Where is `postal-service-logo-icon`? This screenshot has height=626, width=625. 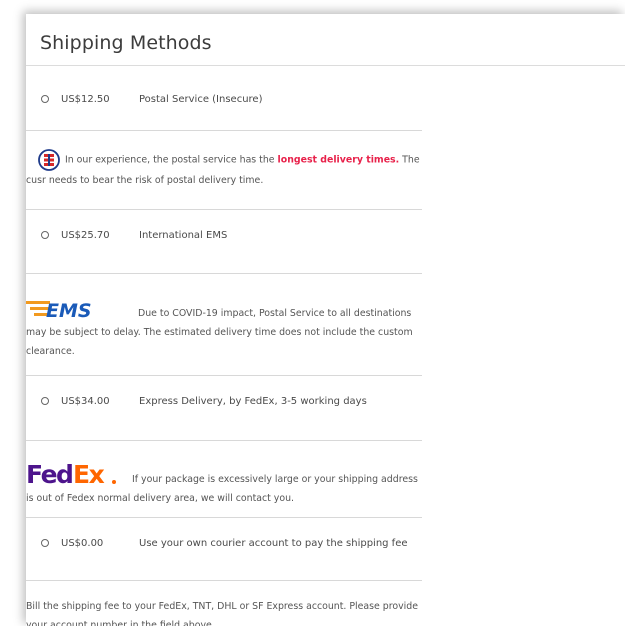 postal-service-logo-icon is located at coordinates (49, 160).